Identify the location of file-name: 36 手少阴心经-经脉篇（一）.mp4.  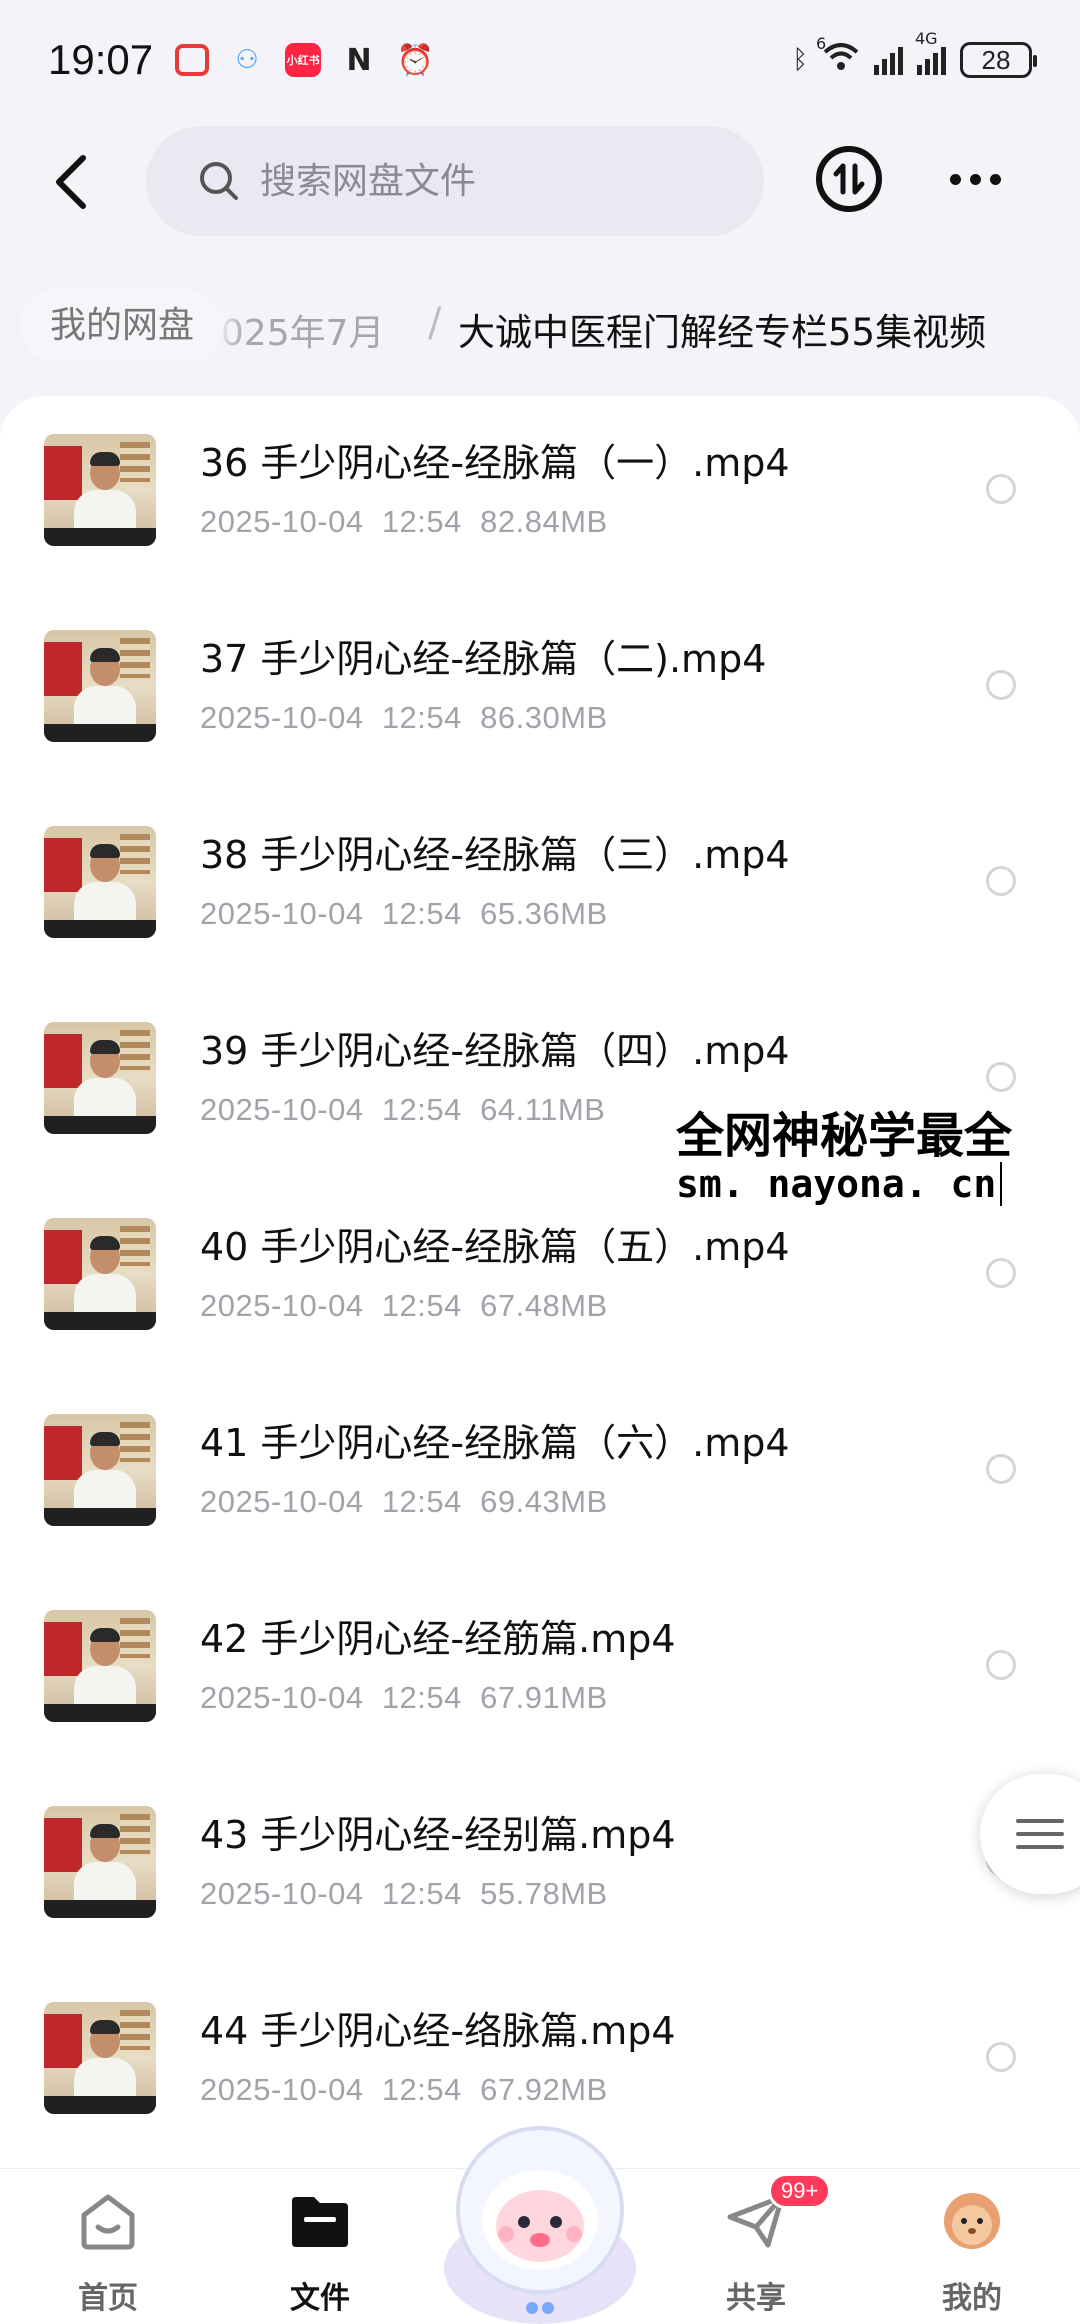
(495, 463).